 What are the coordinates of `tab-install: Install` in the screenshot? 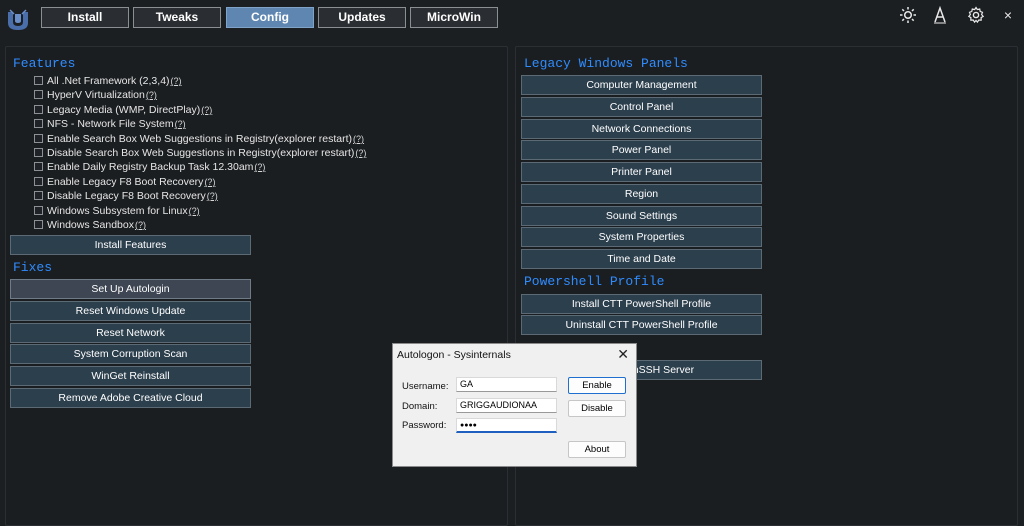 It's located at (85, 17).